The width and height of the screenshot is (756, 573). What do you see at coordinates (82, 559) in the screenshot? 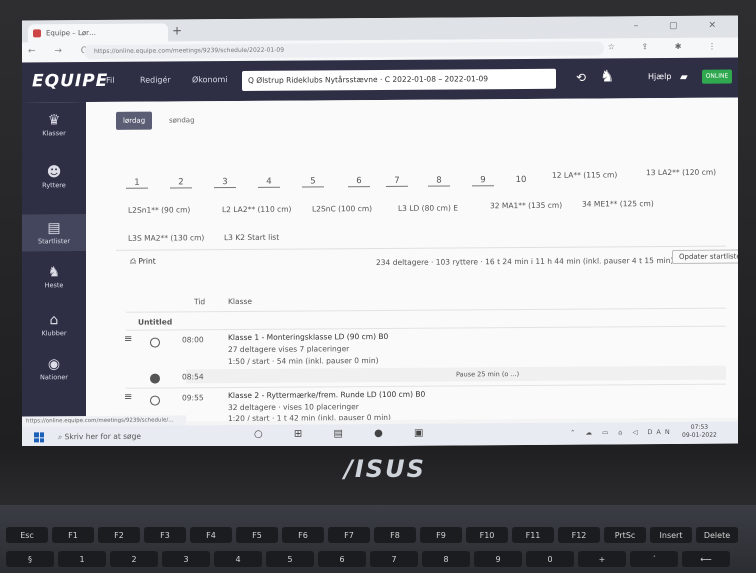
I see `keyboard-key: 1` at bounding box center [82, 559].